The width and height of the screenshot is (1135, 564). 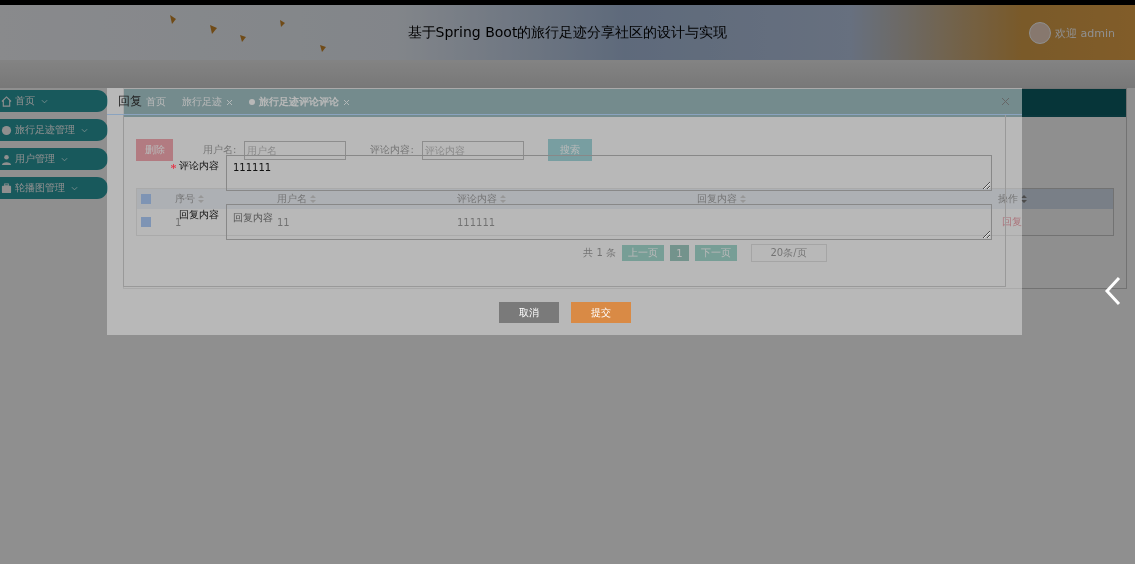 What do you see at coordinates (25, 101) in the screenshot?
I see `sidebar-label: 首页` at bounding box center [25, 101].